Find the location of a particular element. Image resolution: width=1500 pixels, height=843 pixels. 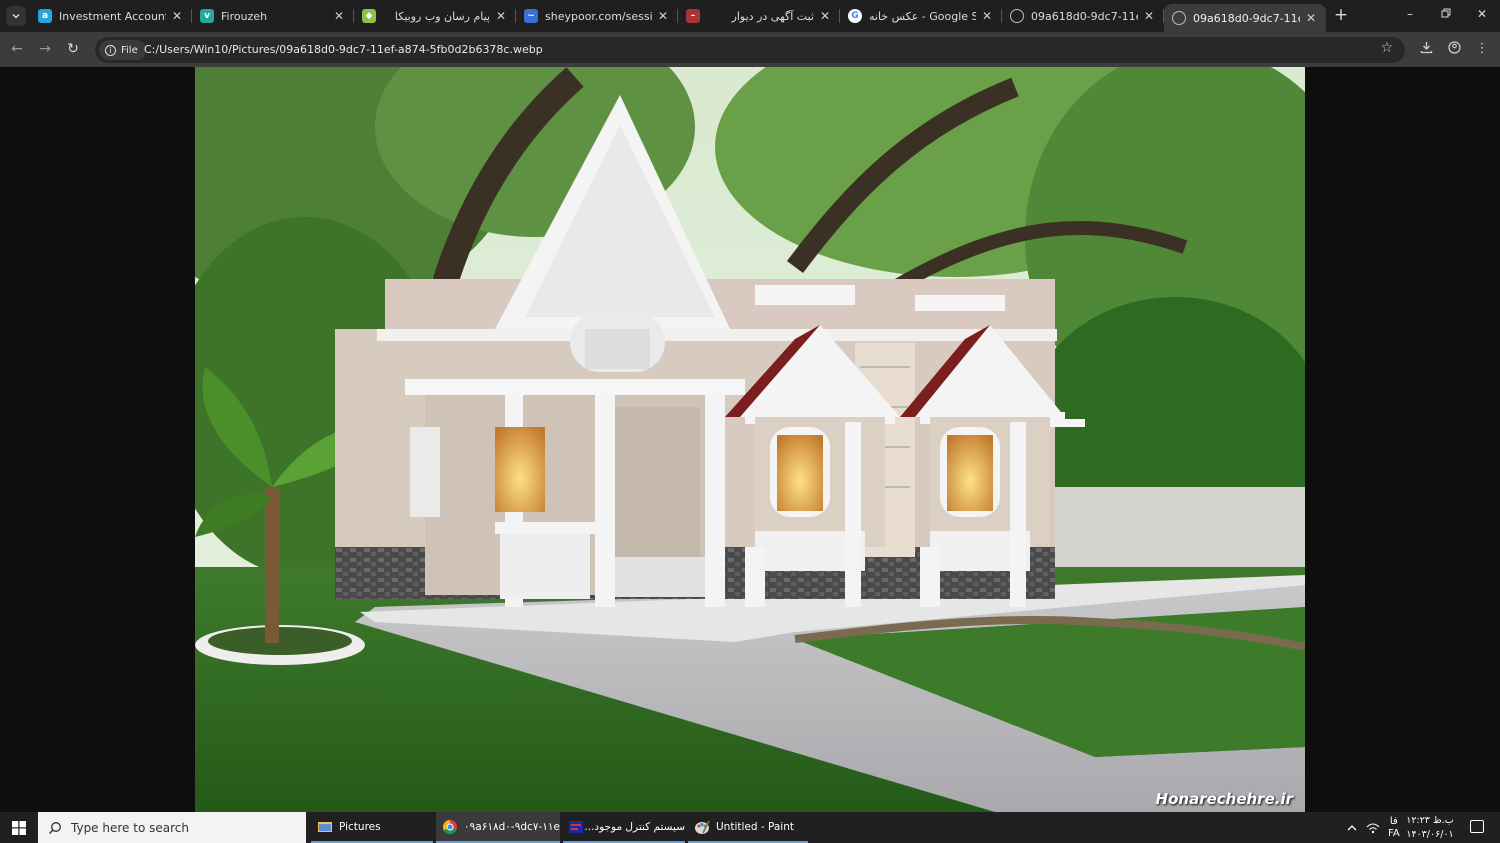

download-icon is located at coordinates (1426, 49).